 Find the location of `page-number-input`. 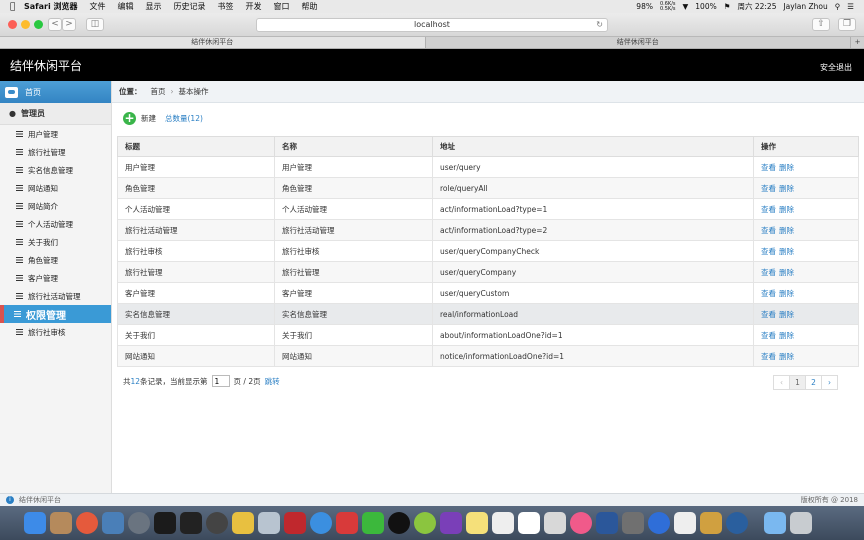

page-number-input is located at coordinates (220, 381).